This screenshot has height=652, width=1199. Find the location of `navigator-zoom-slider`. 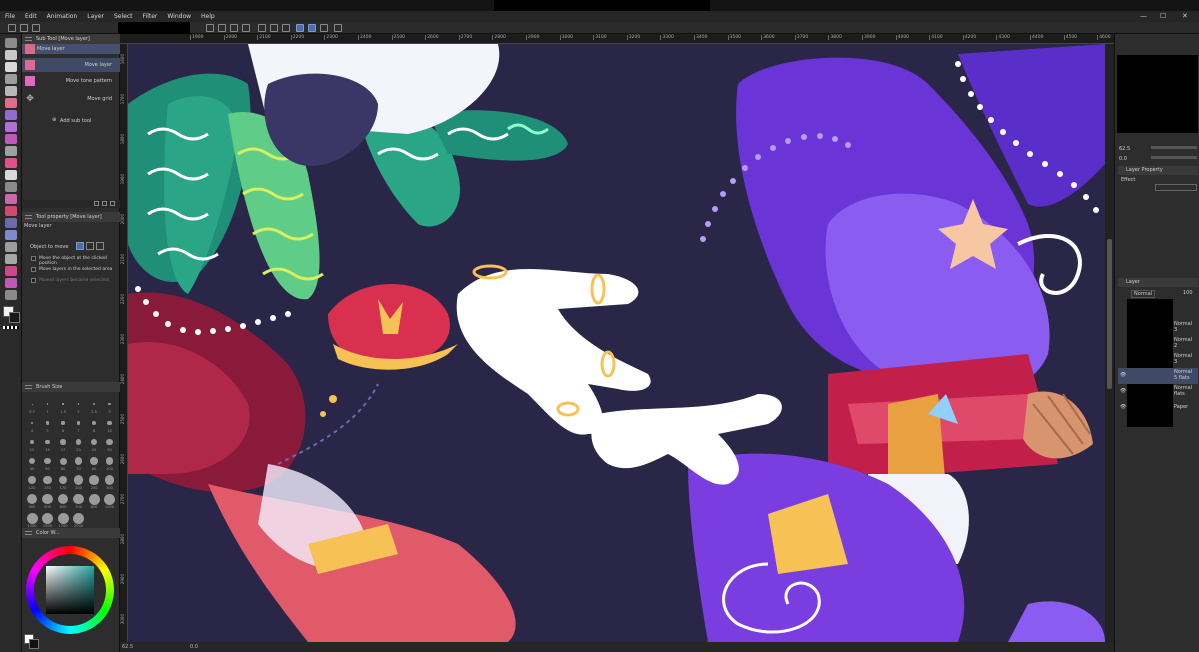

navigator-zoom-slider is located at coordinates (1174, 147).